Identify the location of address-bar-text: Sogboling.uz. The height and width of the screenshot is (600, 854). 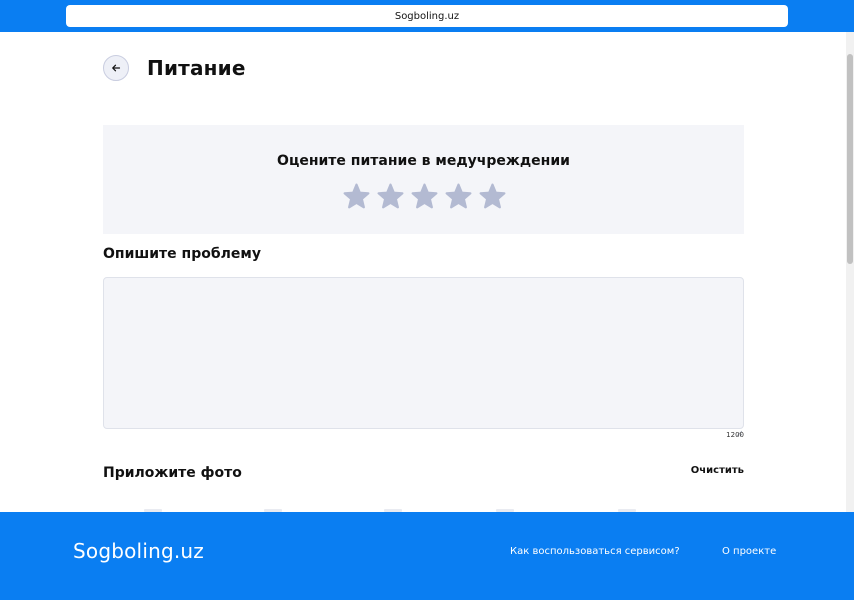
(427, 16).